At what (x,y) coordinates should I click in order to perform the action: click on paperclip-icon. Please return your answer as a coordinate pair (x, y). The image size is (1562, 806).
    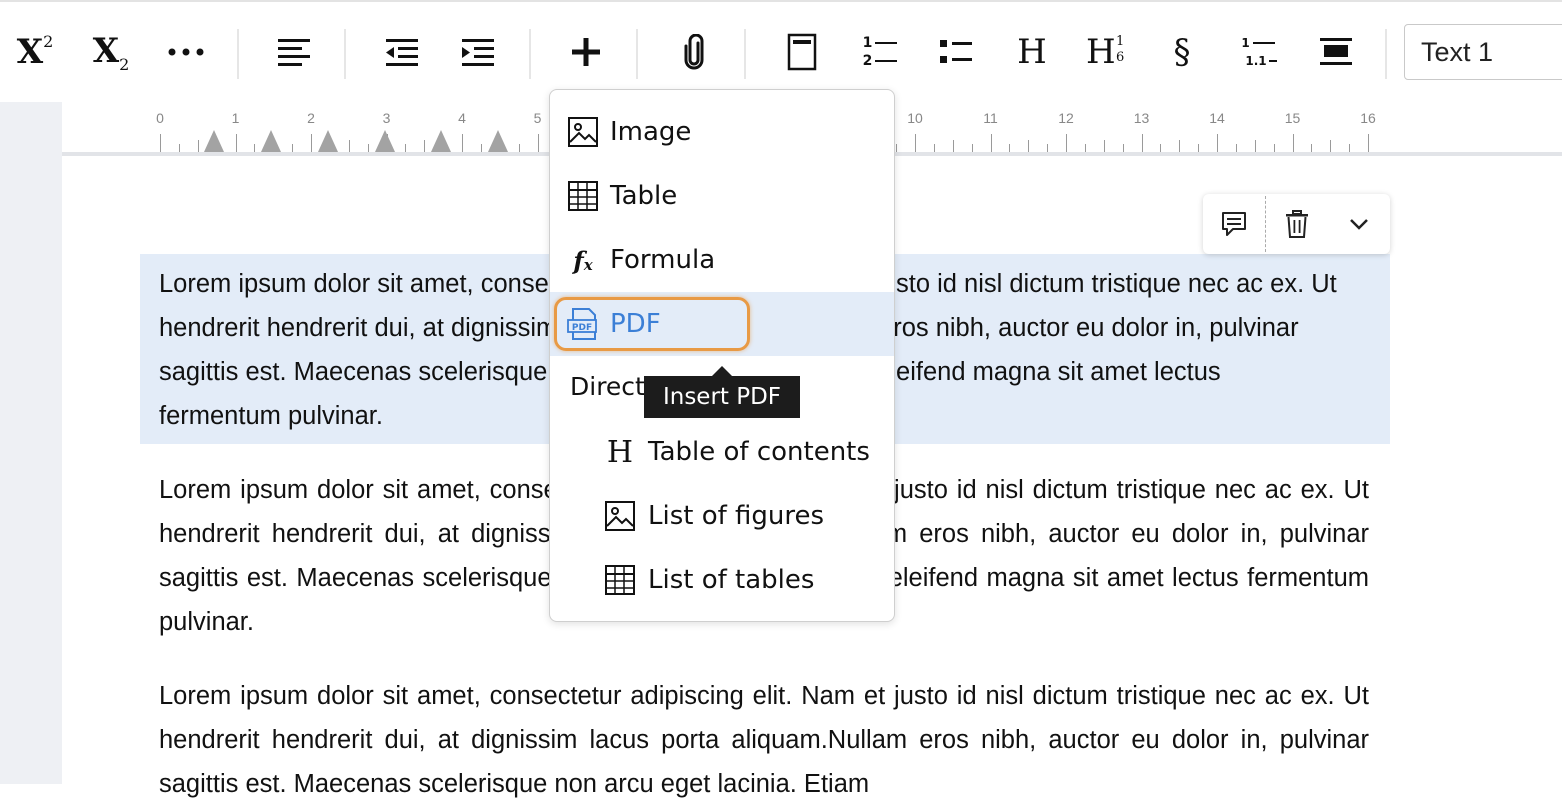
    Looking at the image, I should click on (694, 52).